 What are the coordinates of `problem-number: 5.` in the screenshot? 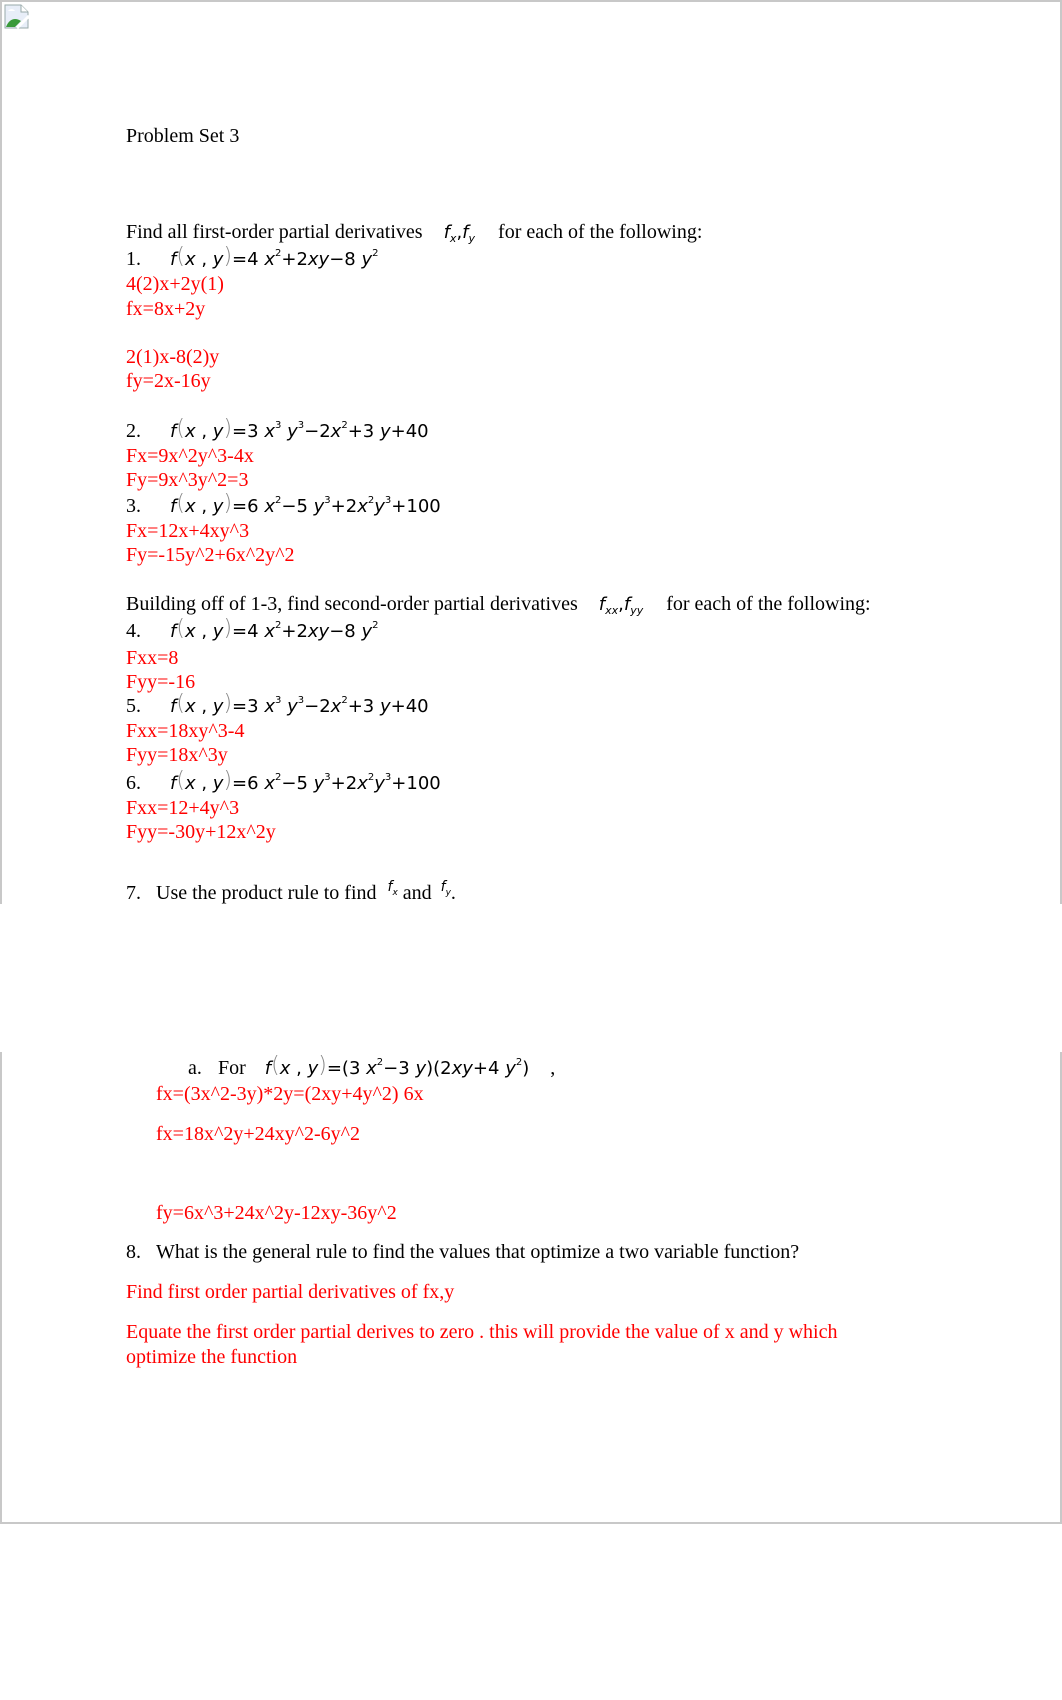 It's located at (133, 706).